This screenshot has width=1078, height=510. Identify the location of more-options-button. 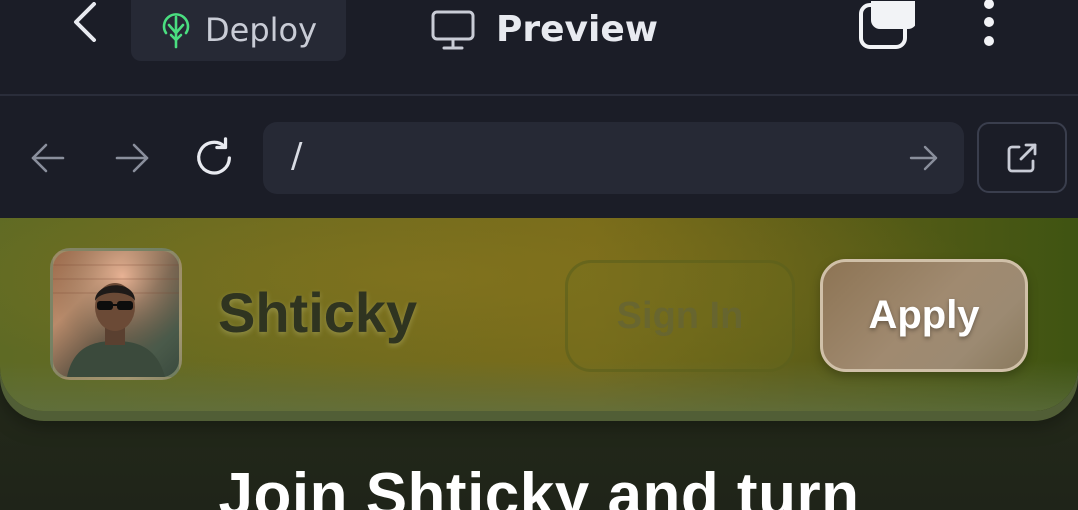
(989, 26).